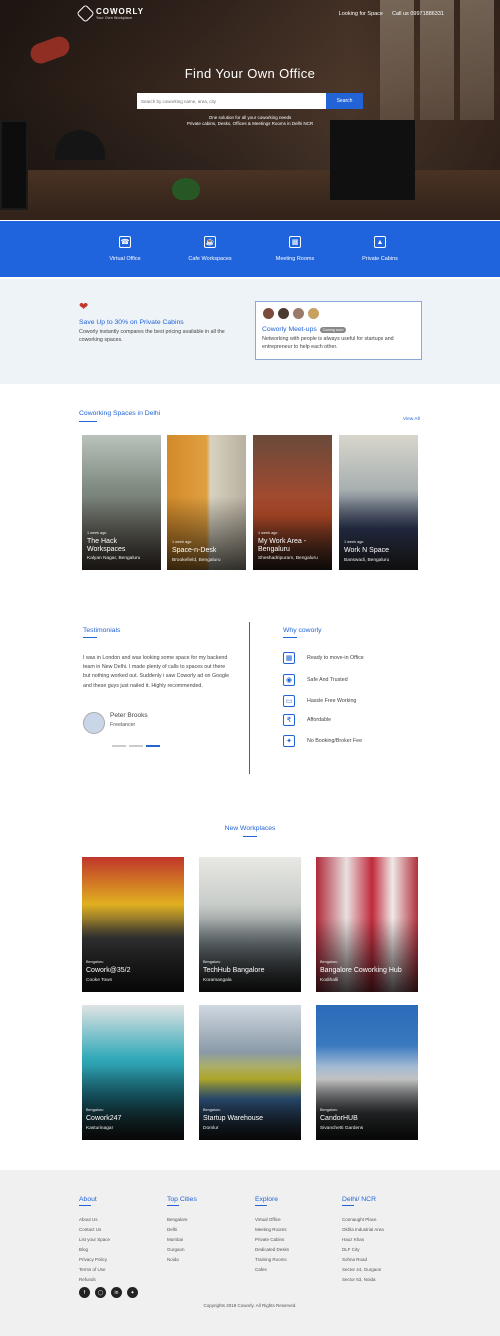  Describe the element at coordinates (94, 1260) in the screenshot. I see `footer-link: Privacy Policy` at that location.